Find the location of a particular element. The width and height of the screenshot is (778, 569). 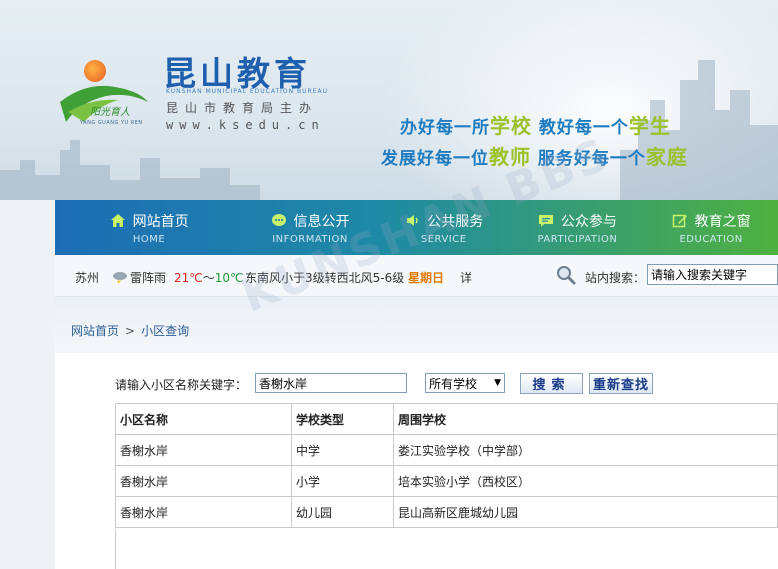

table-row: 香榭水岸 中学 娄江实验学校（中学部） is located at coordinates (446, 450).